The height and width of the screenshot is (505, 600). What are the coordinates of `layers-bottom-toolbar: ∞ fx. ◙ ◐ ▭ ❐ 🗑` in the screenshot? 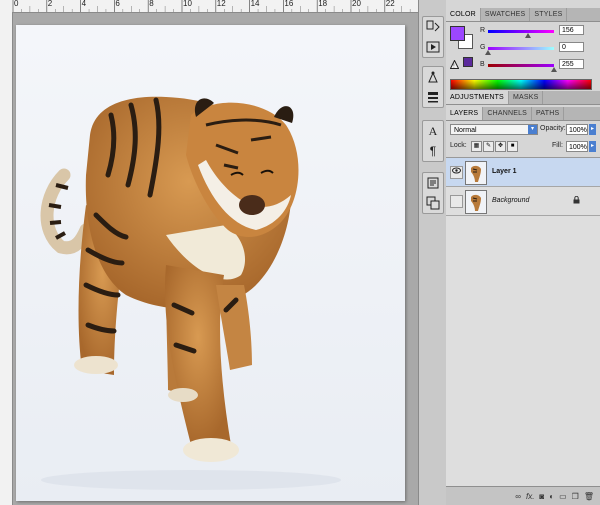 It's located at (523, 495).